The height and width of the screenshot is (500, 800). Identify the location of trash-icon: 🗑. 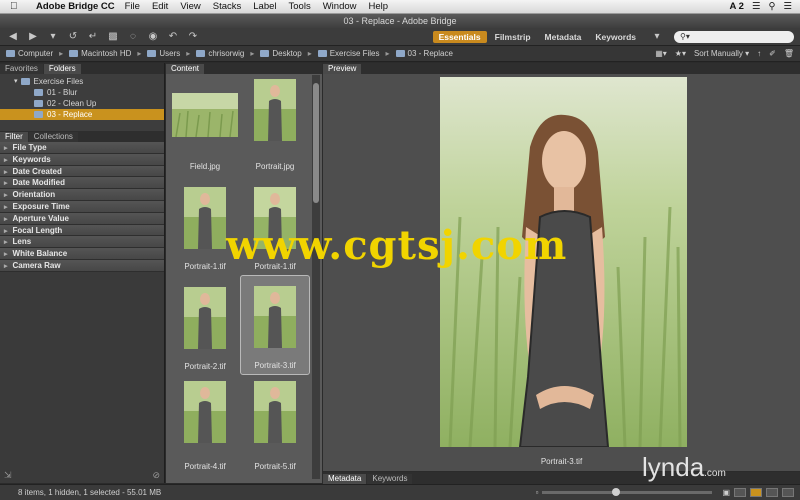
(789, 53).